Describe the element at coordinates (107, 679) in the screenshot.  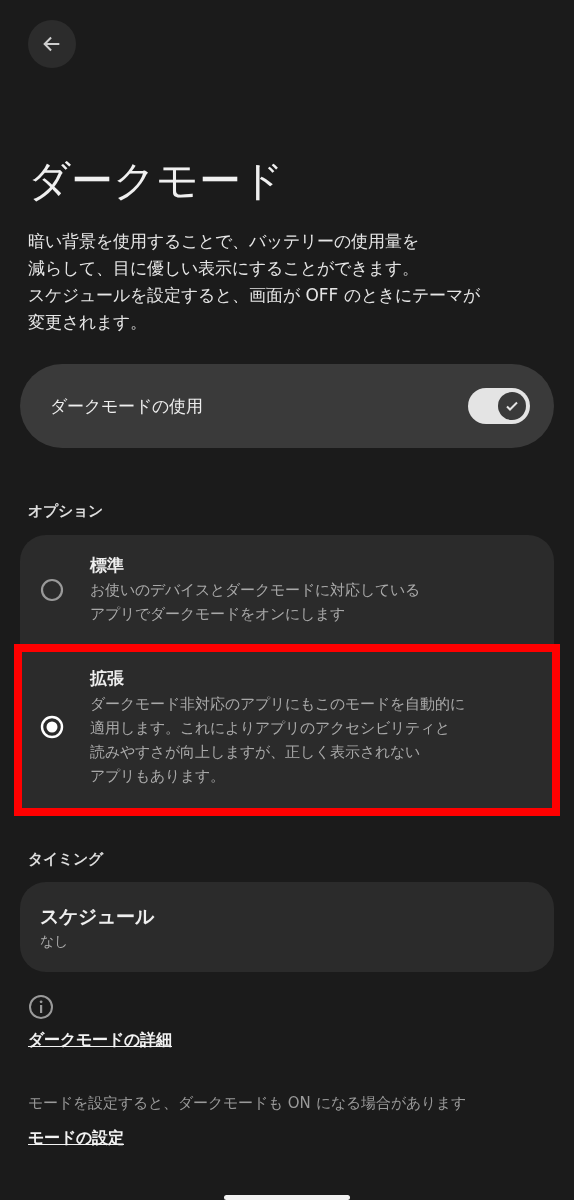
I see `option-title: 拡張` at that location.